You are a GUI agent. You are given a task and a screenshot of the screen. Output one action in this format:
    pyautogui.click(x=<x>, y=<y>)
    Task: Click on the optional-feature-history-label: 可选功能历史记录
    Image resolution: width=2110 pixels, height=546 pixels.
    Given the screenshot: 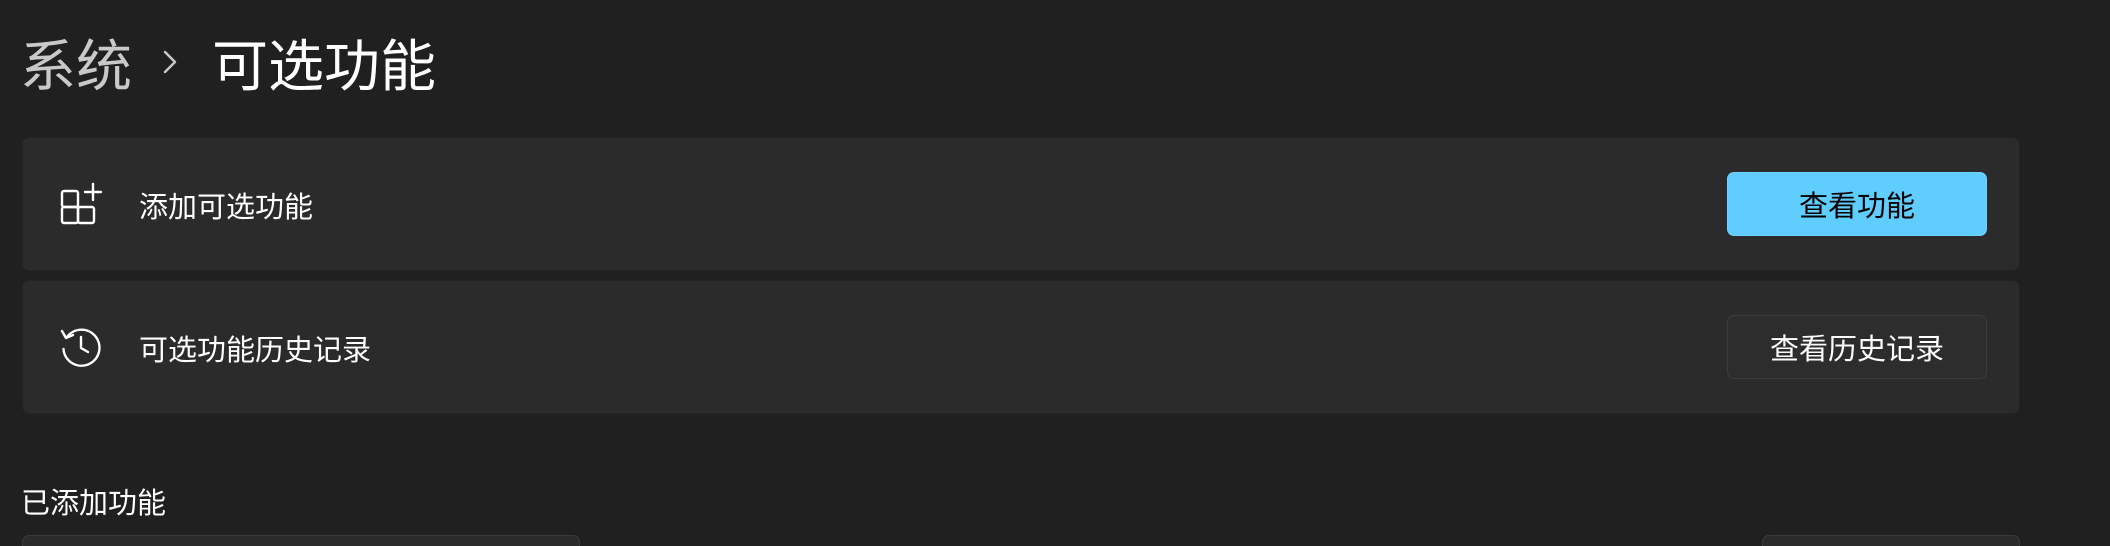 What is the action you would take?
    pyautogui.click(x=255, y=350)
    